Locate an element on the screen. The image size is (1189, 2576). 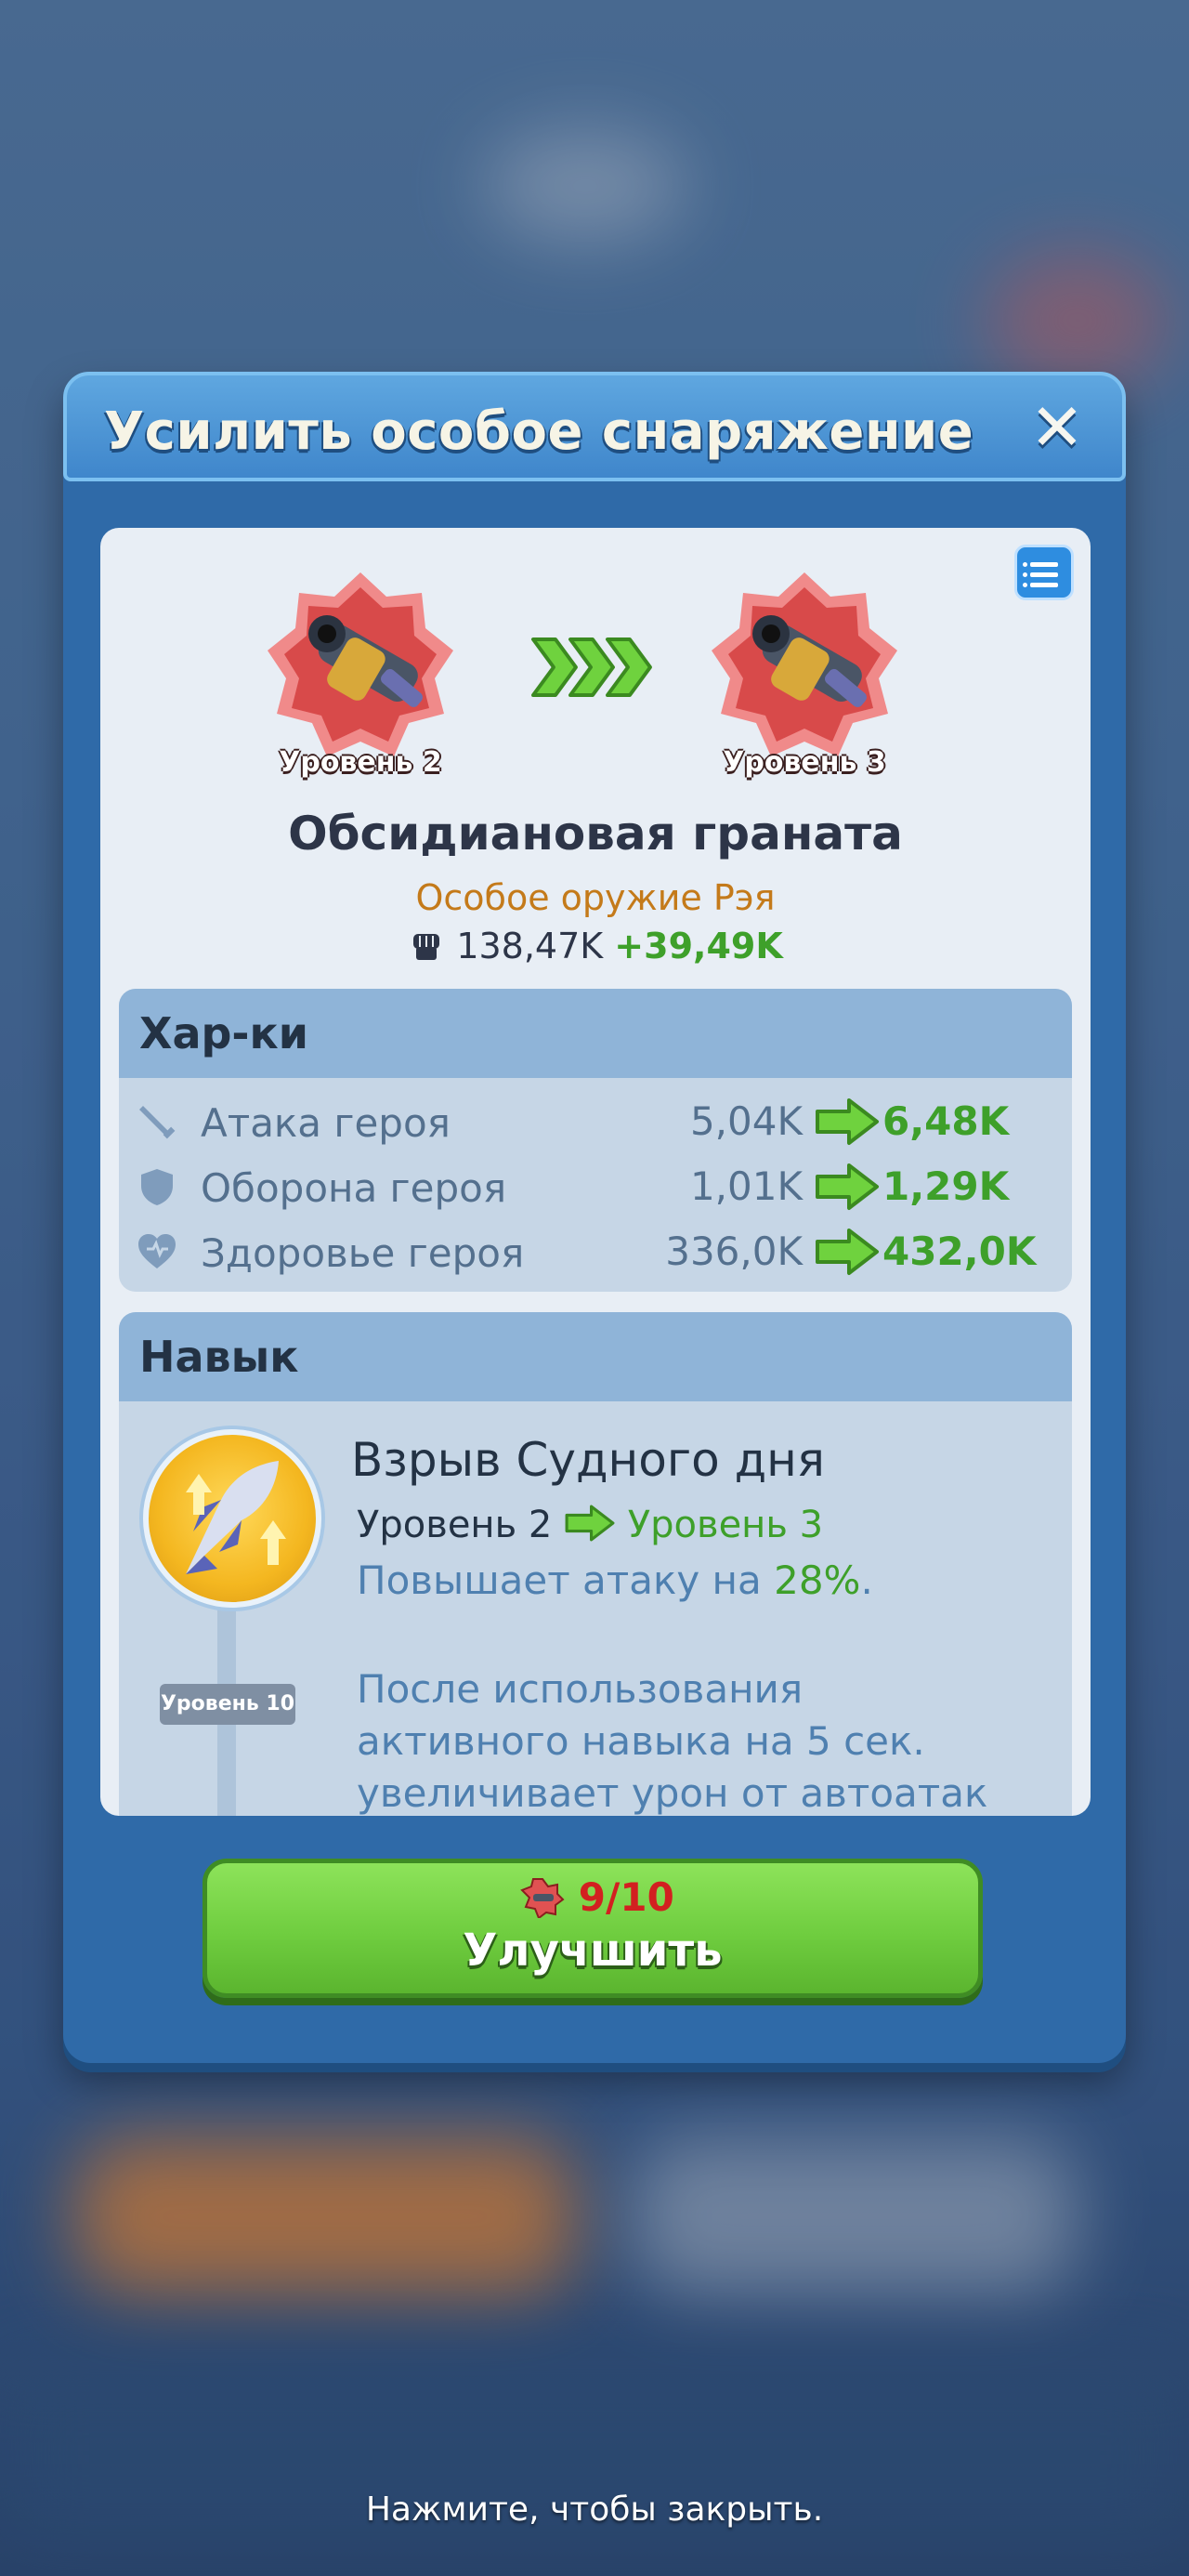
stat-old-value: 5,04K is located at coordinates (746, 1121).